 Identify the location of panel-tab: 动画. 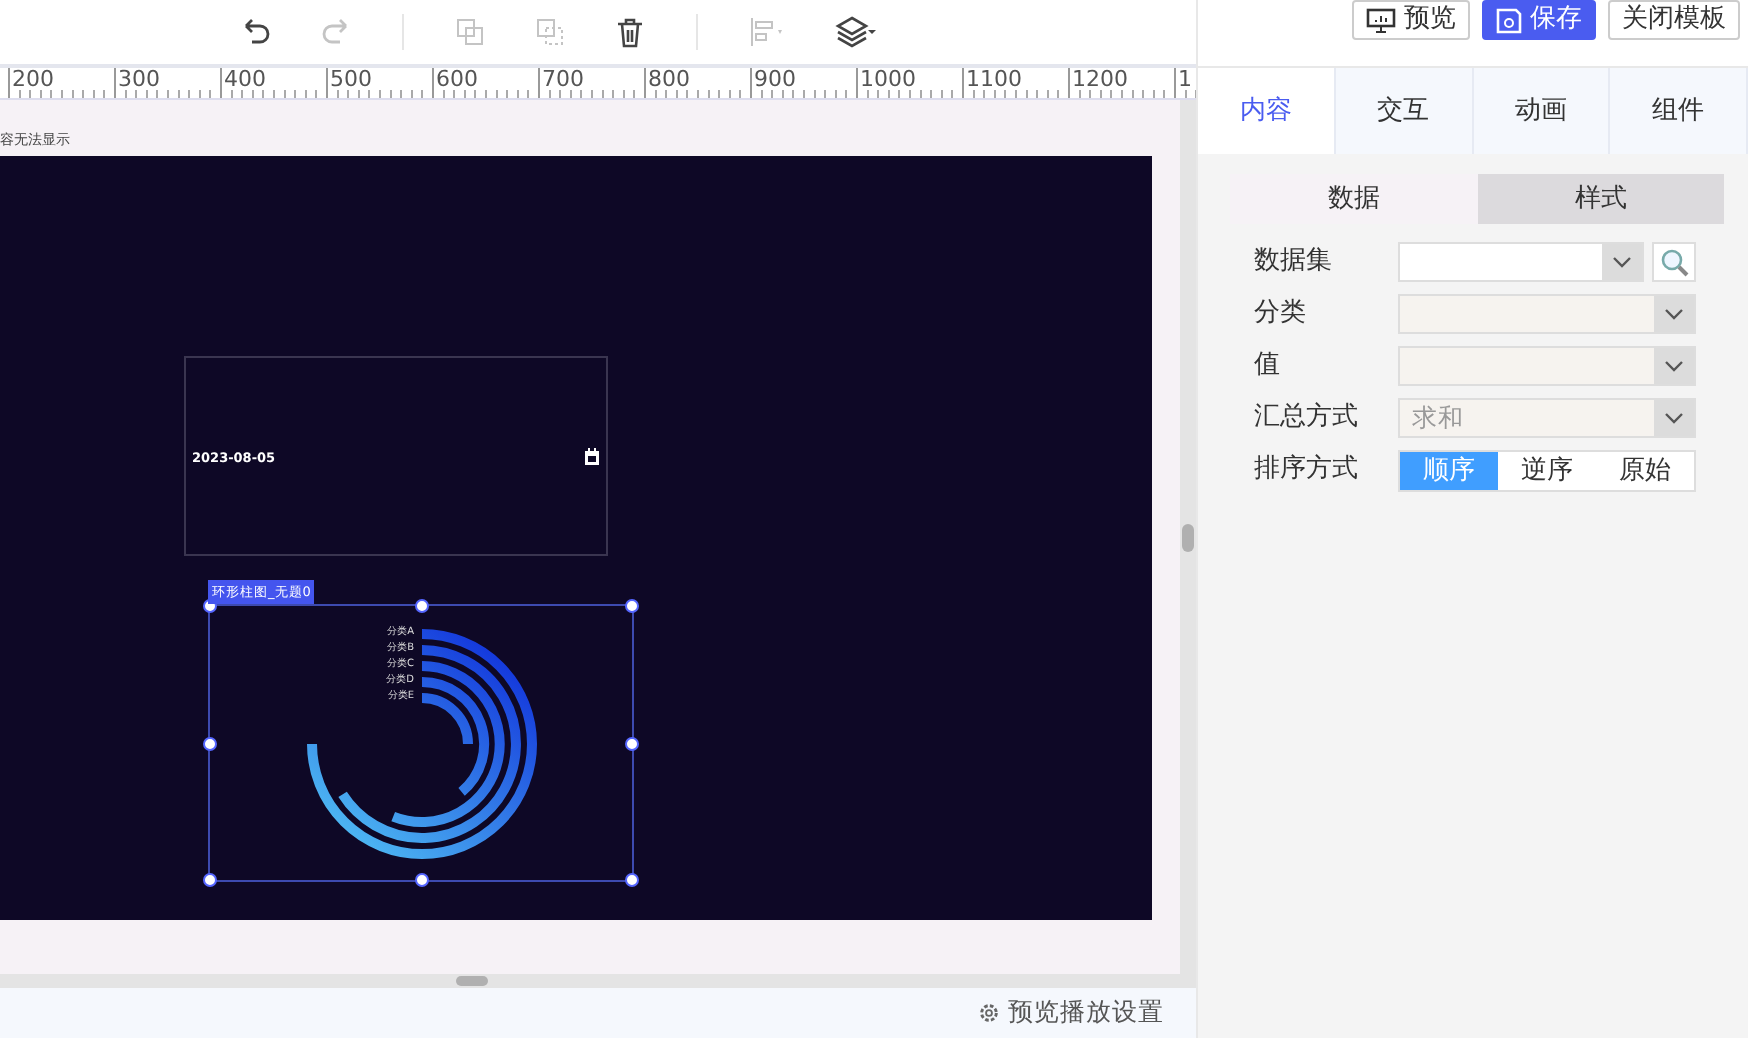
(1542, 111).